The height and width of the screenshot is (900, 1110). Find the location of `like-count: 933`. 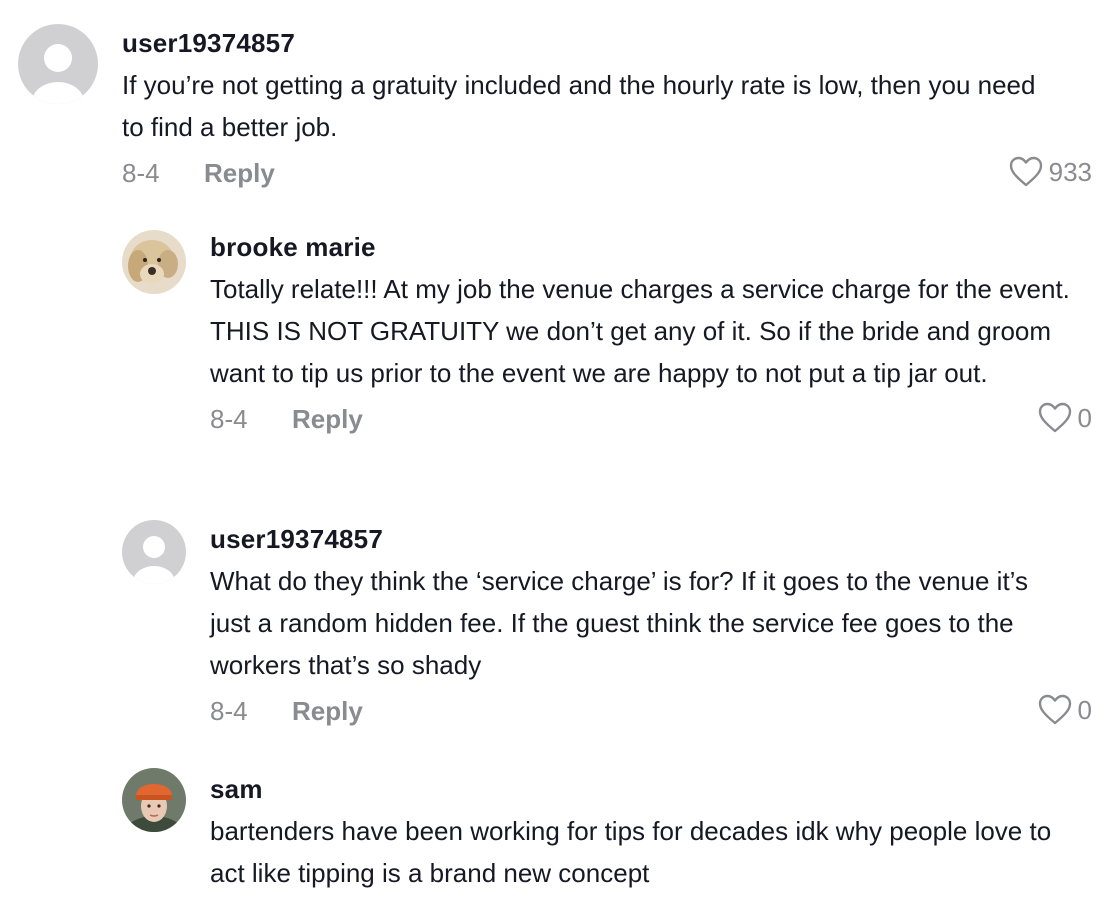

like-count: 933 is located at coordinates (1070, 171).